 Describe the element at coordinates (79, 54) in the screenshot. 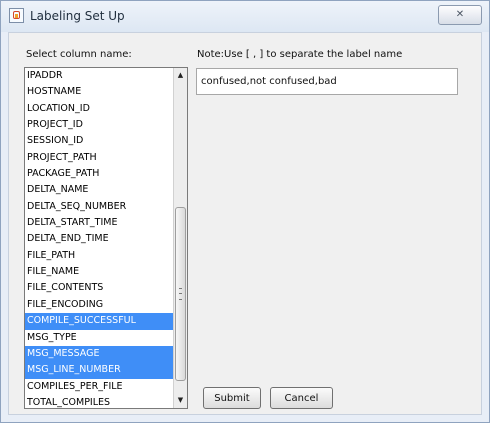

I see `select-column-label: Select column name:` at that location.